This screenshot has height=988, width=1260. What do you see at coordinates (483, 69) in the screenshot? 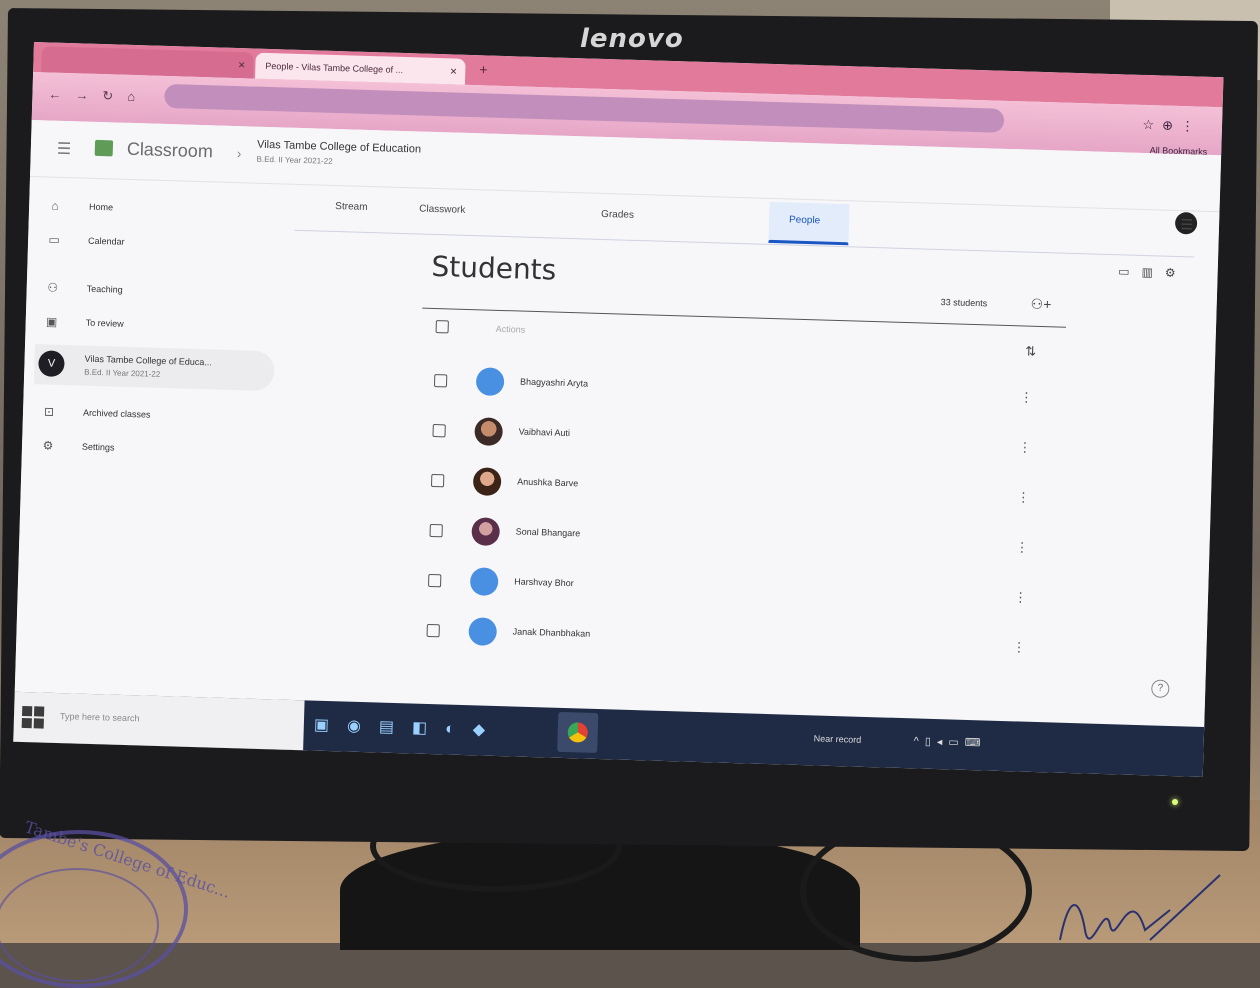
I see `new-tab-icon: +` at bounding box center [483, 69].